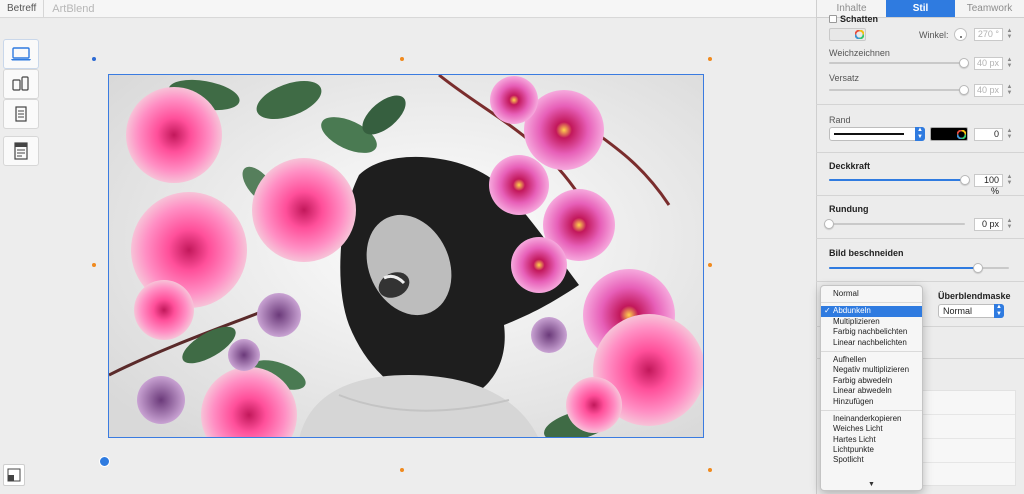 The image size is (1024, 494). What do you see at coordinates (869, 134) in the screenshot?
I see `line-style-preview` at bounding box center [869, 134].